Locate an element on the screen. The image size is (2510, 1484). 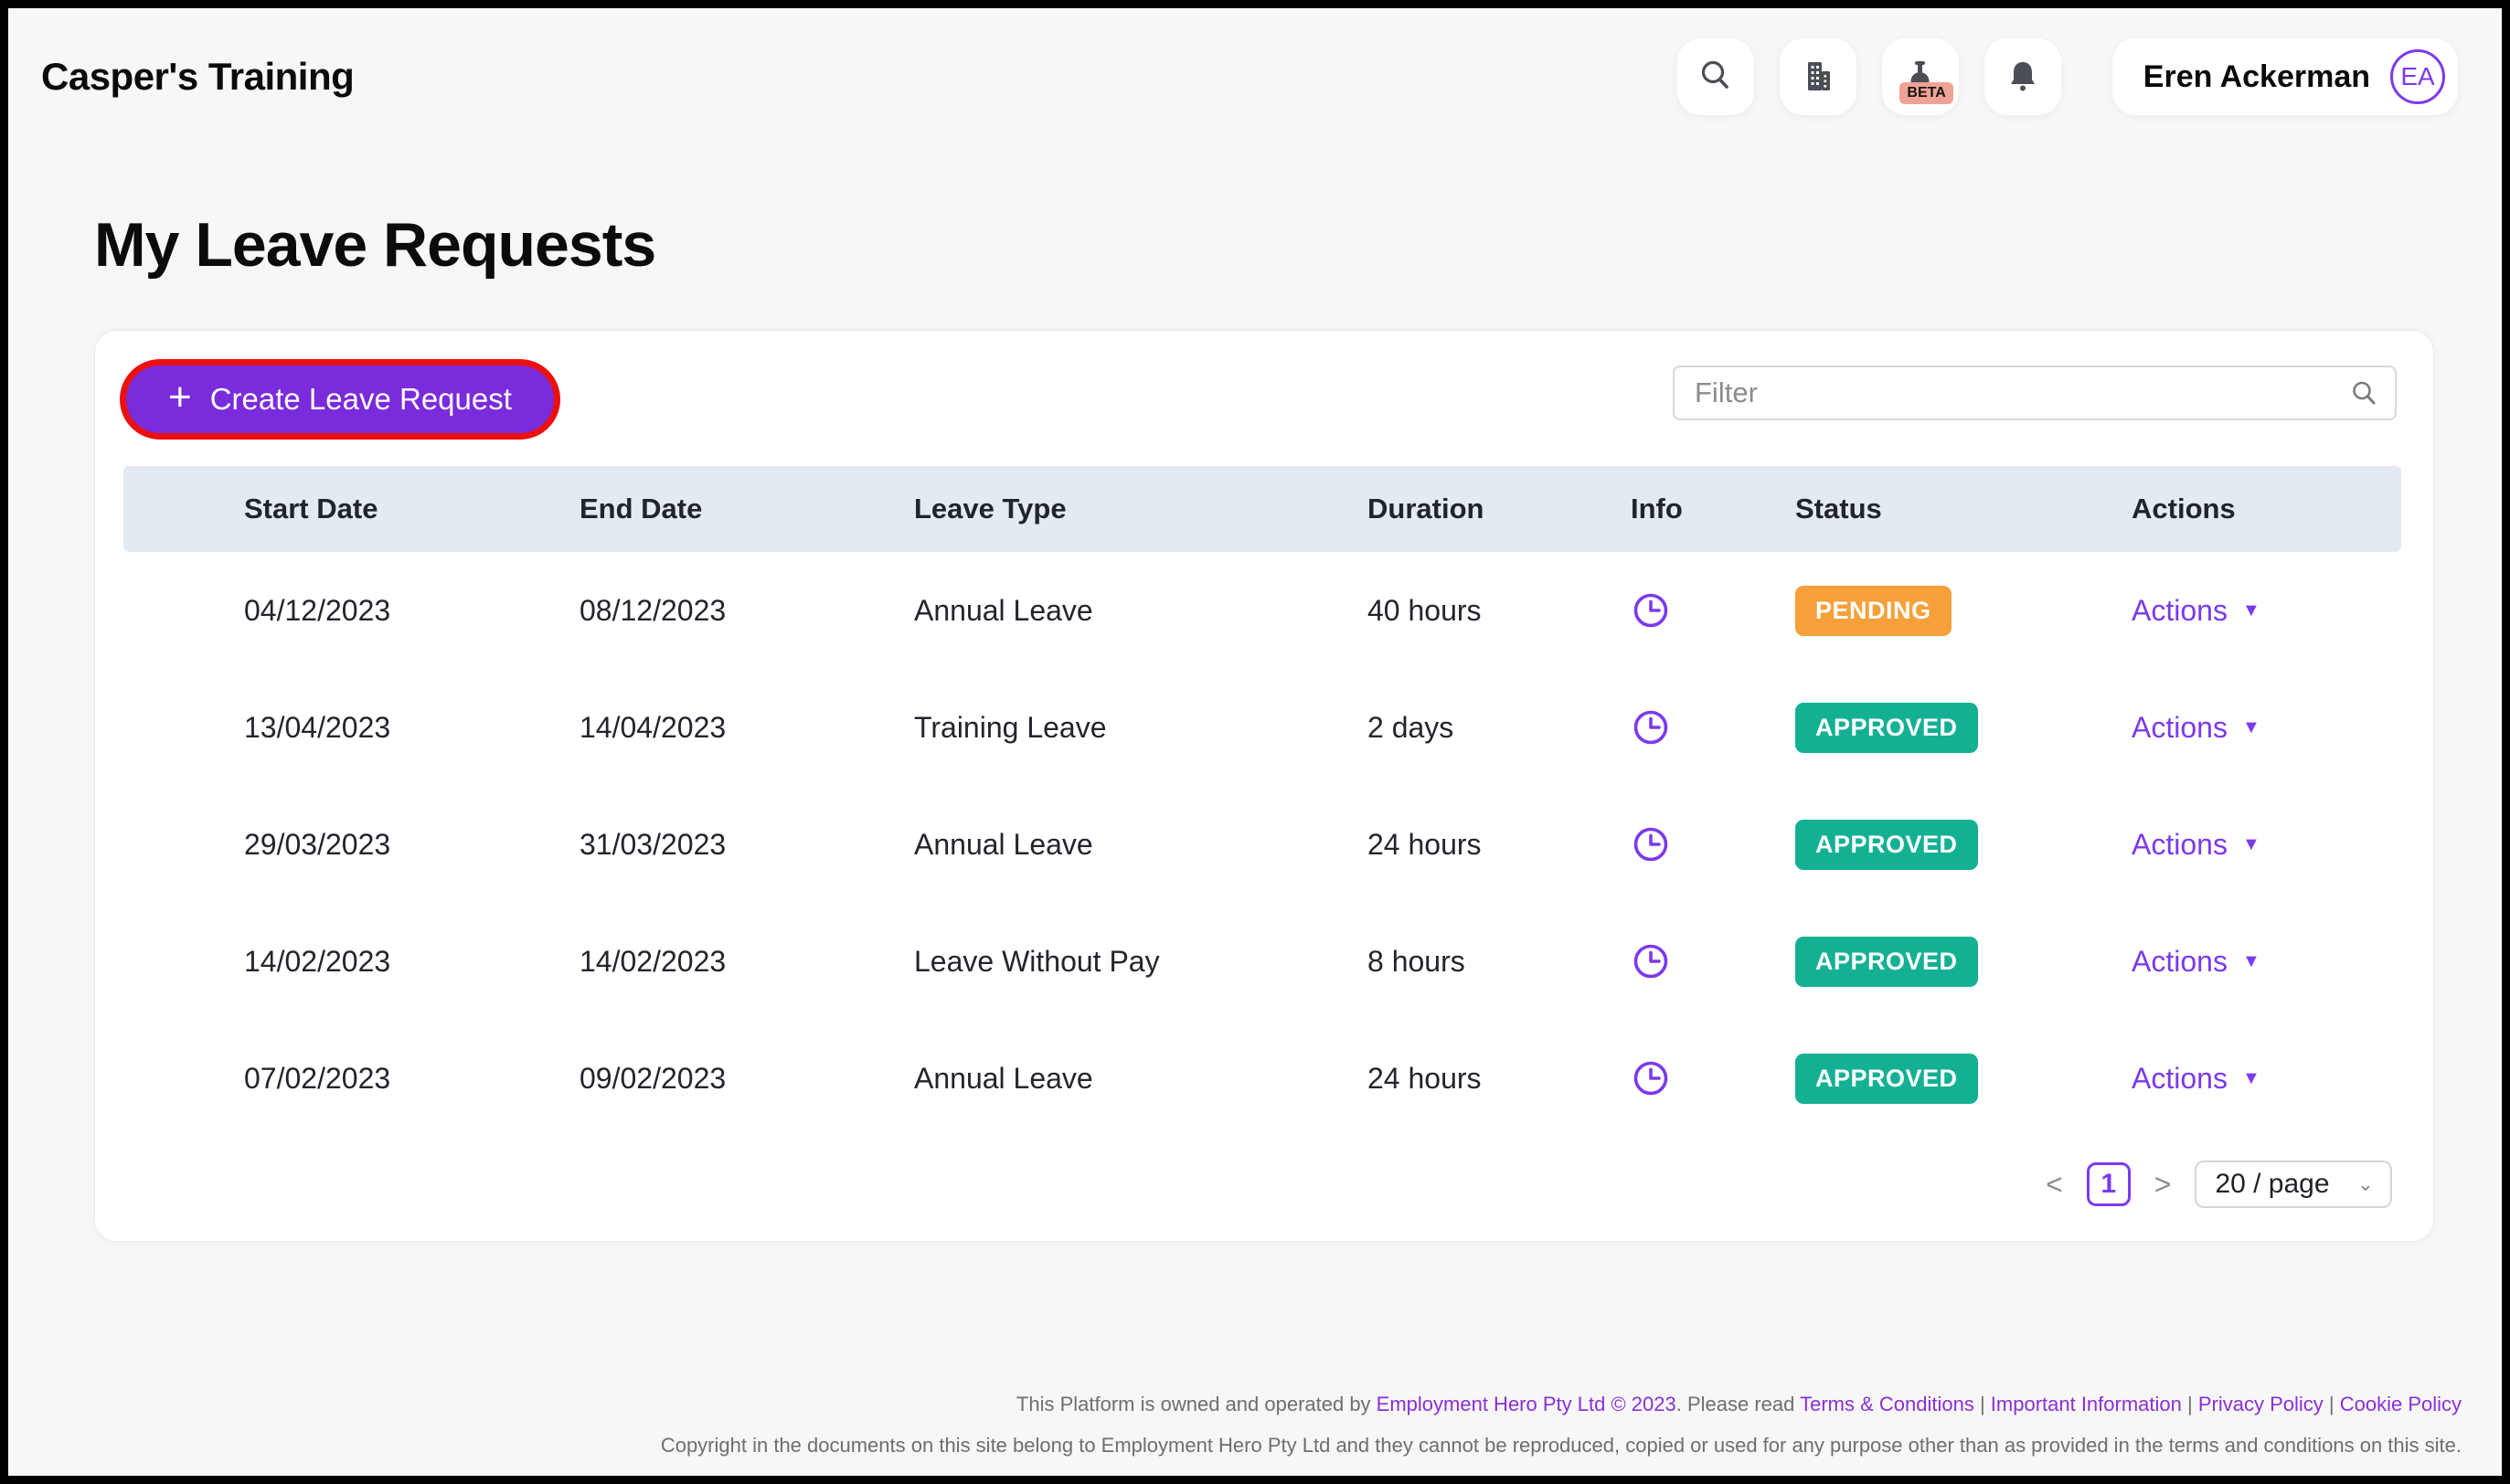
filter-input is located at coordinates (2035, 393).